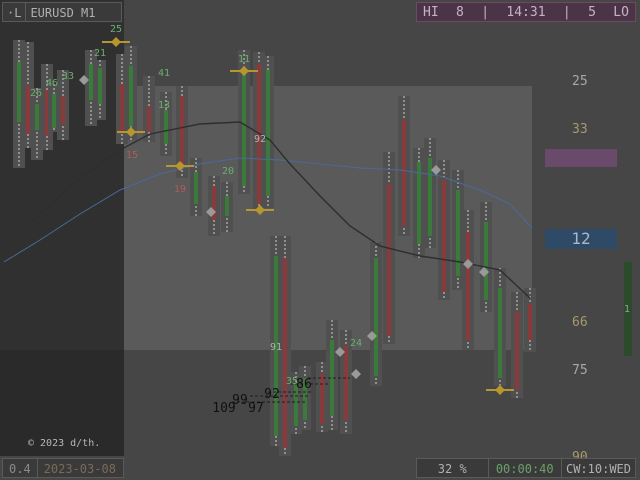 Image resolution: width=640 pixels, height=480 pixels. What do you see at coordinates (272, 394) in the screenshot?
I see `ladder-label: 92` at bounding box center [272, 394].